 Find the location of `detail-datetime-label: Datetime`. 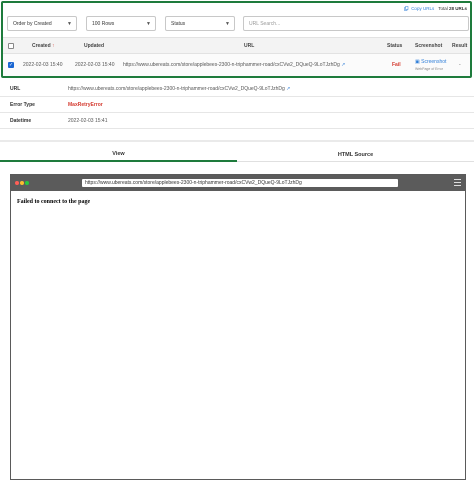

detail-datetime-label: Datetime is located at coordinates (21, 121).